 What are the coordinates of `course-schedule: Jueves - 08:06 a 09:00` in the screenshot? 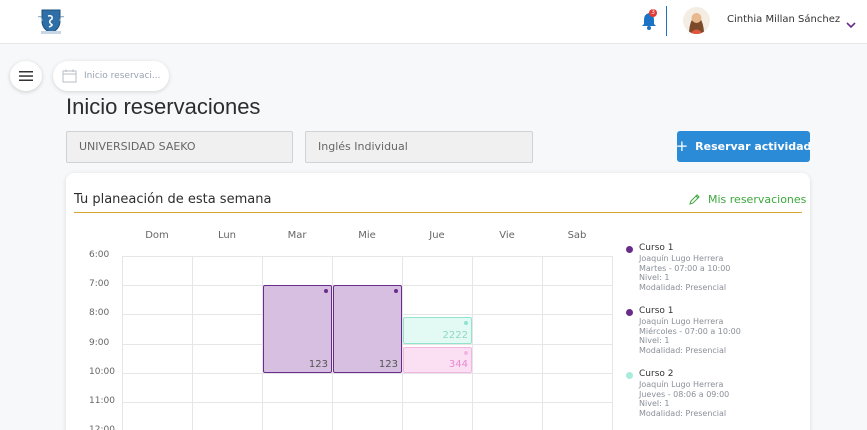 It's located at (684, 394).